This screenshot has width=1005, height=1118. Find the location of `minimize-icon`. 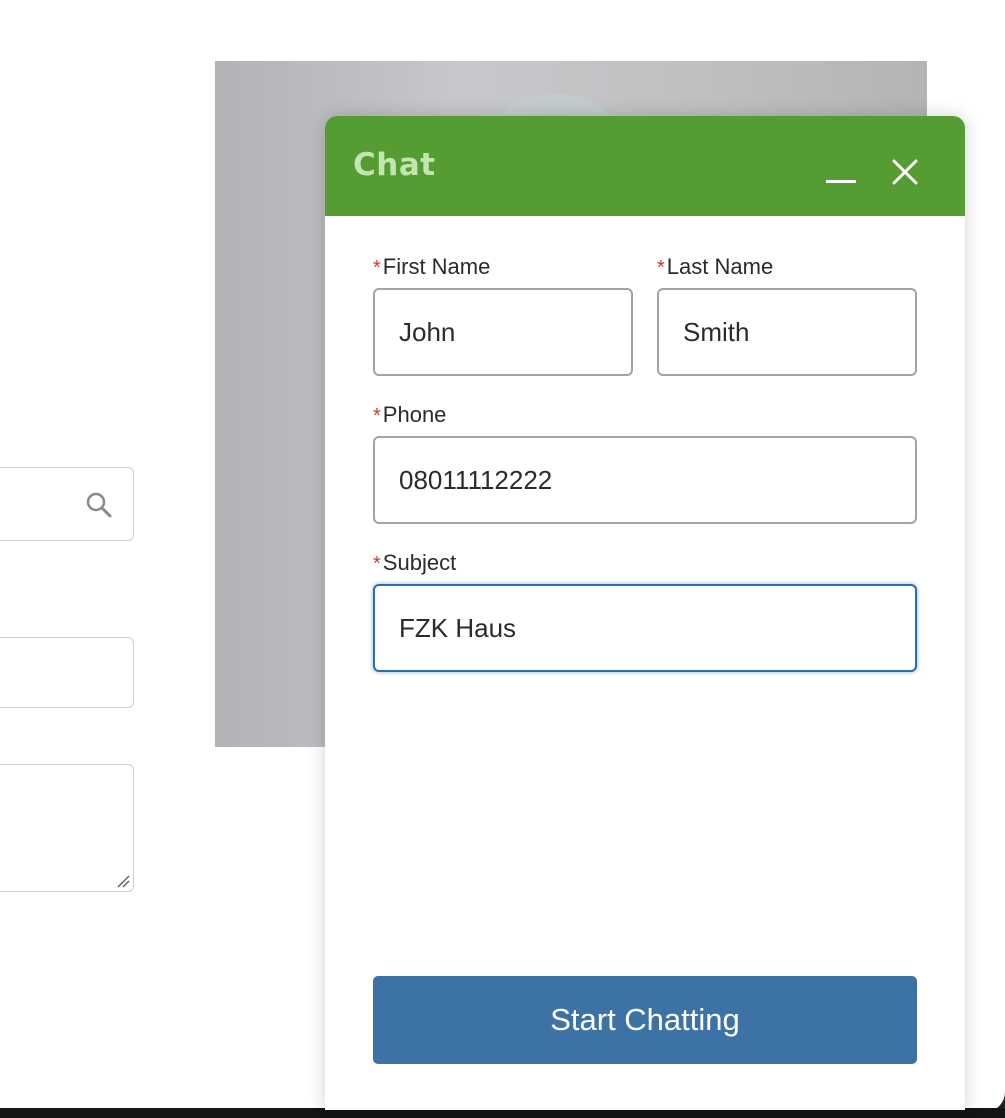

minimize-icon is located at coordinates (841, 181).